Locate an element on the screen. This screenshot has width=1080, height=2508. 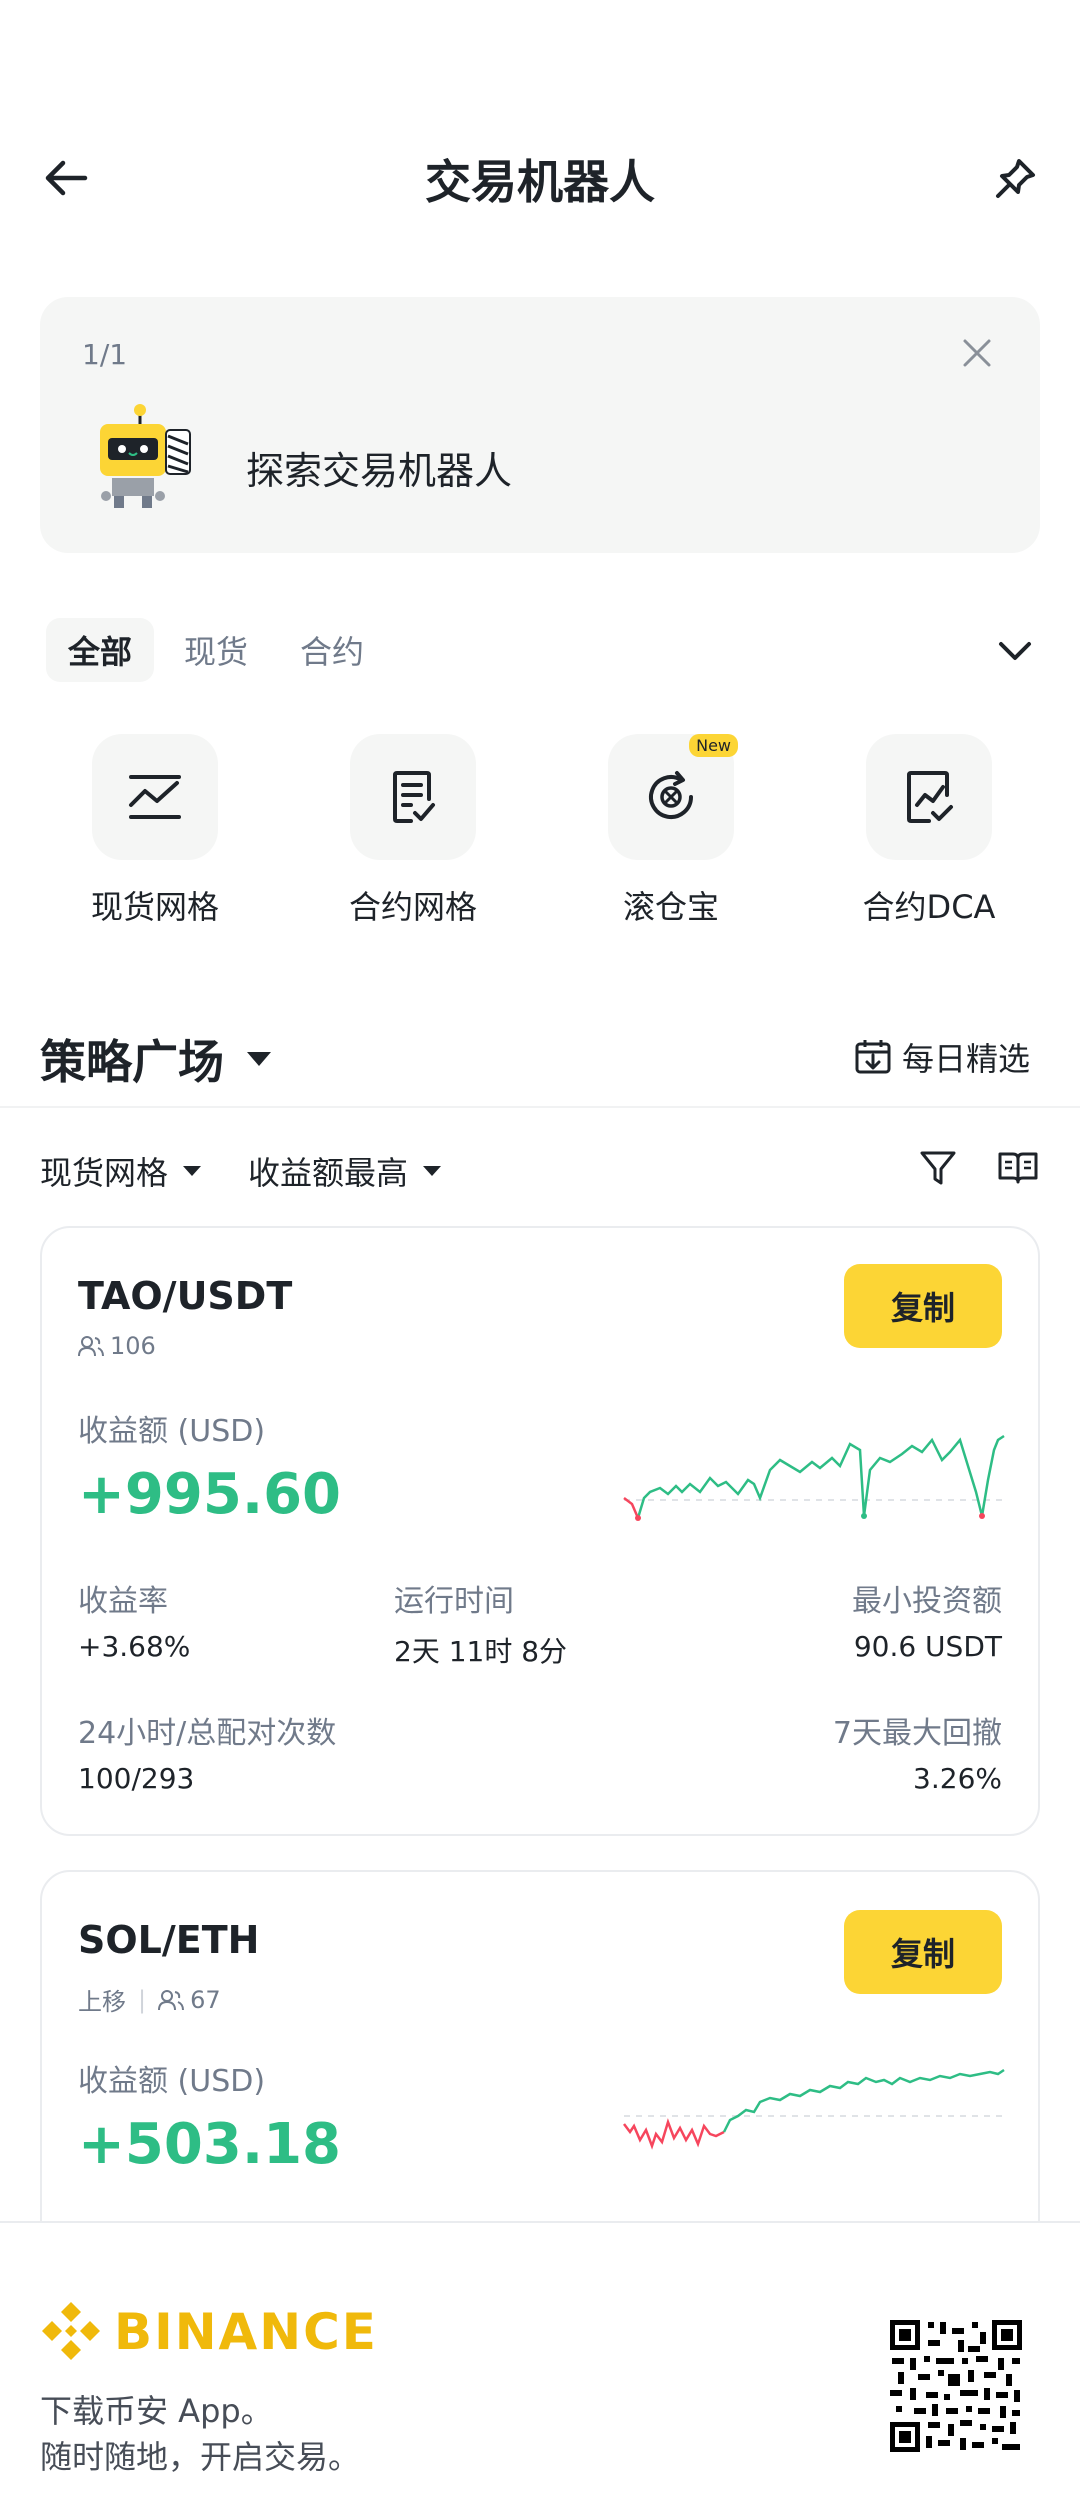
guide-button is located at coordinates (1018, 1168).